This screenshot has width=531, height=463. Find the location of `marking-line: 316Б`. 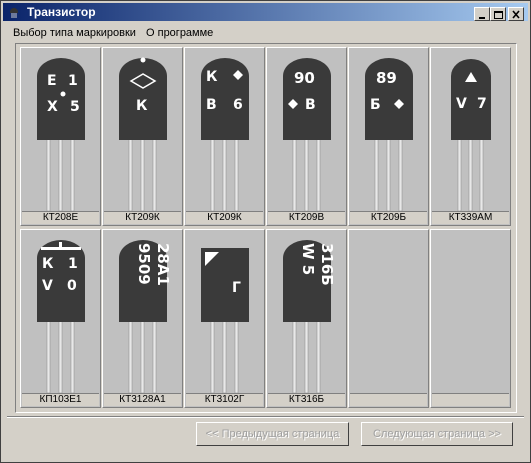

marking-line: 316Б is located at coordinates (327, 264).